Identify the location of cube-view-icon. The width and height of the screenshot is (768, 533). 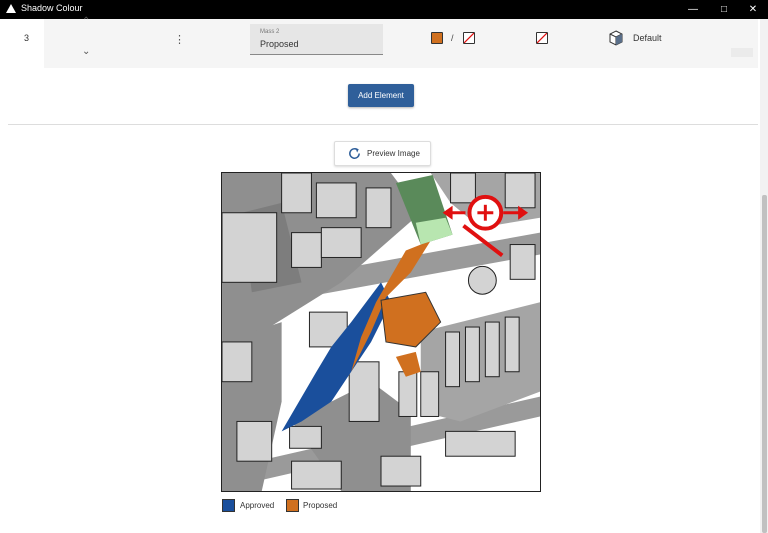
(616, 38).